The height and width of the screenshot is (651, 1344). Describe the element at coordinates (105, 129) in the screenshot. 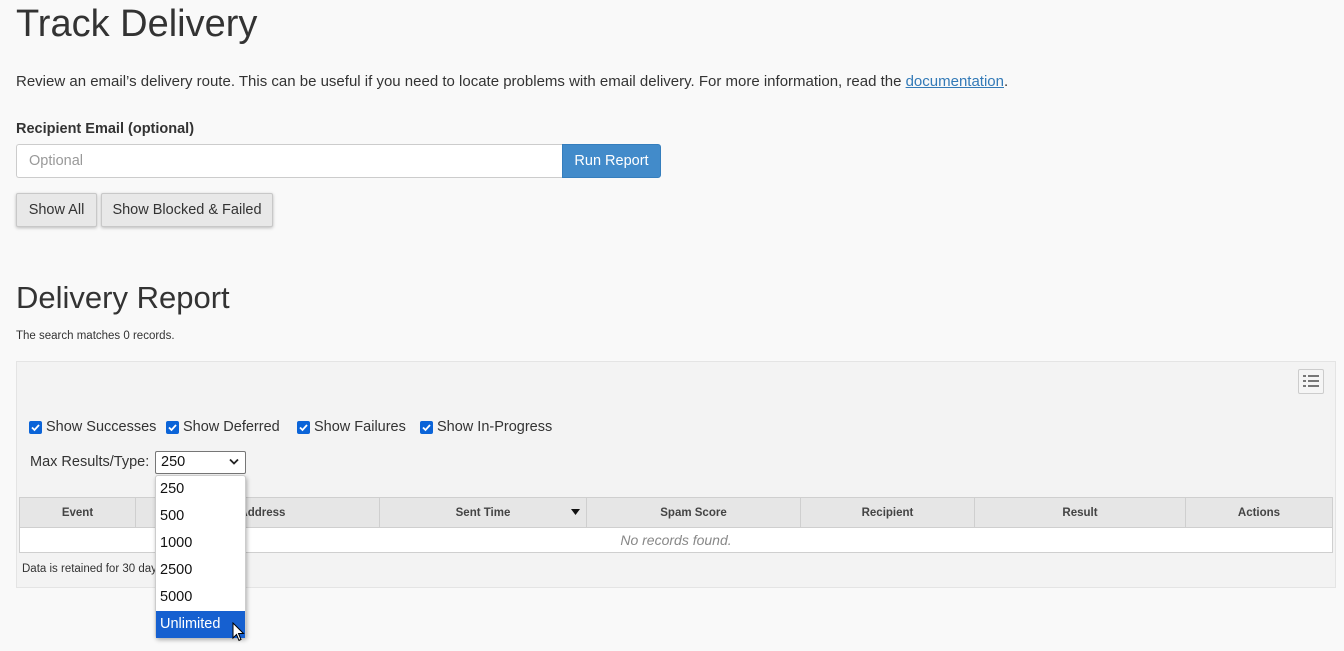

I see `recipient-email-label: Recipient Email (optional)` at that location.